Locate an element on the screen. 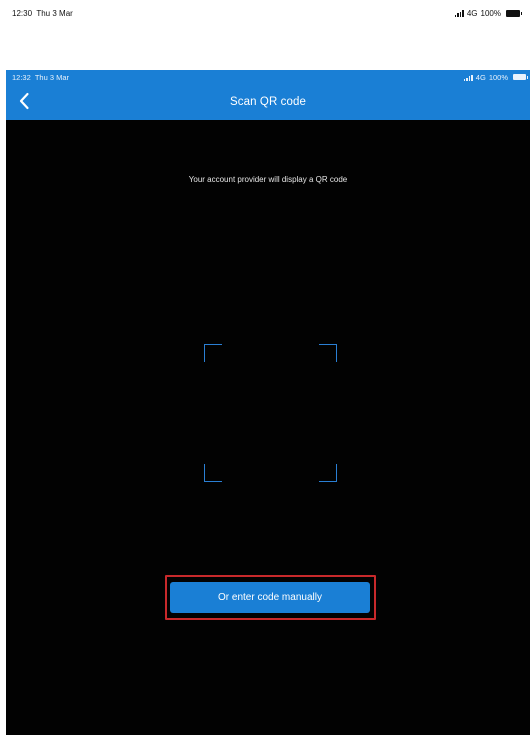  outer-status-time-date: 12:30 Thu 3 Mar is located at coordinates (42, 13).